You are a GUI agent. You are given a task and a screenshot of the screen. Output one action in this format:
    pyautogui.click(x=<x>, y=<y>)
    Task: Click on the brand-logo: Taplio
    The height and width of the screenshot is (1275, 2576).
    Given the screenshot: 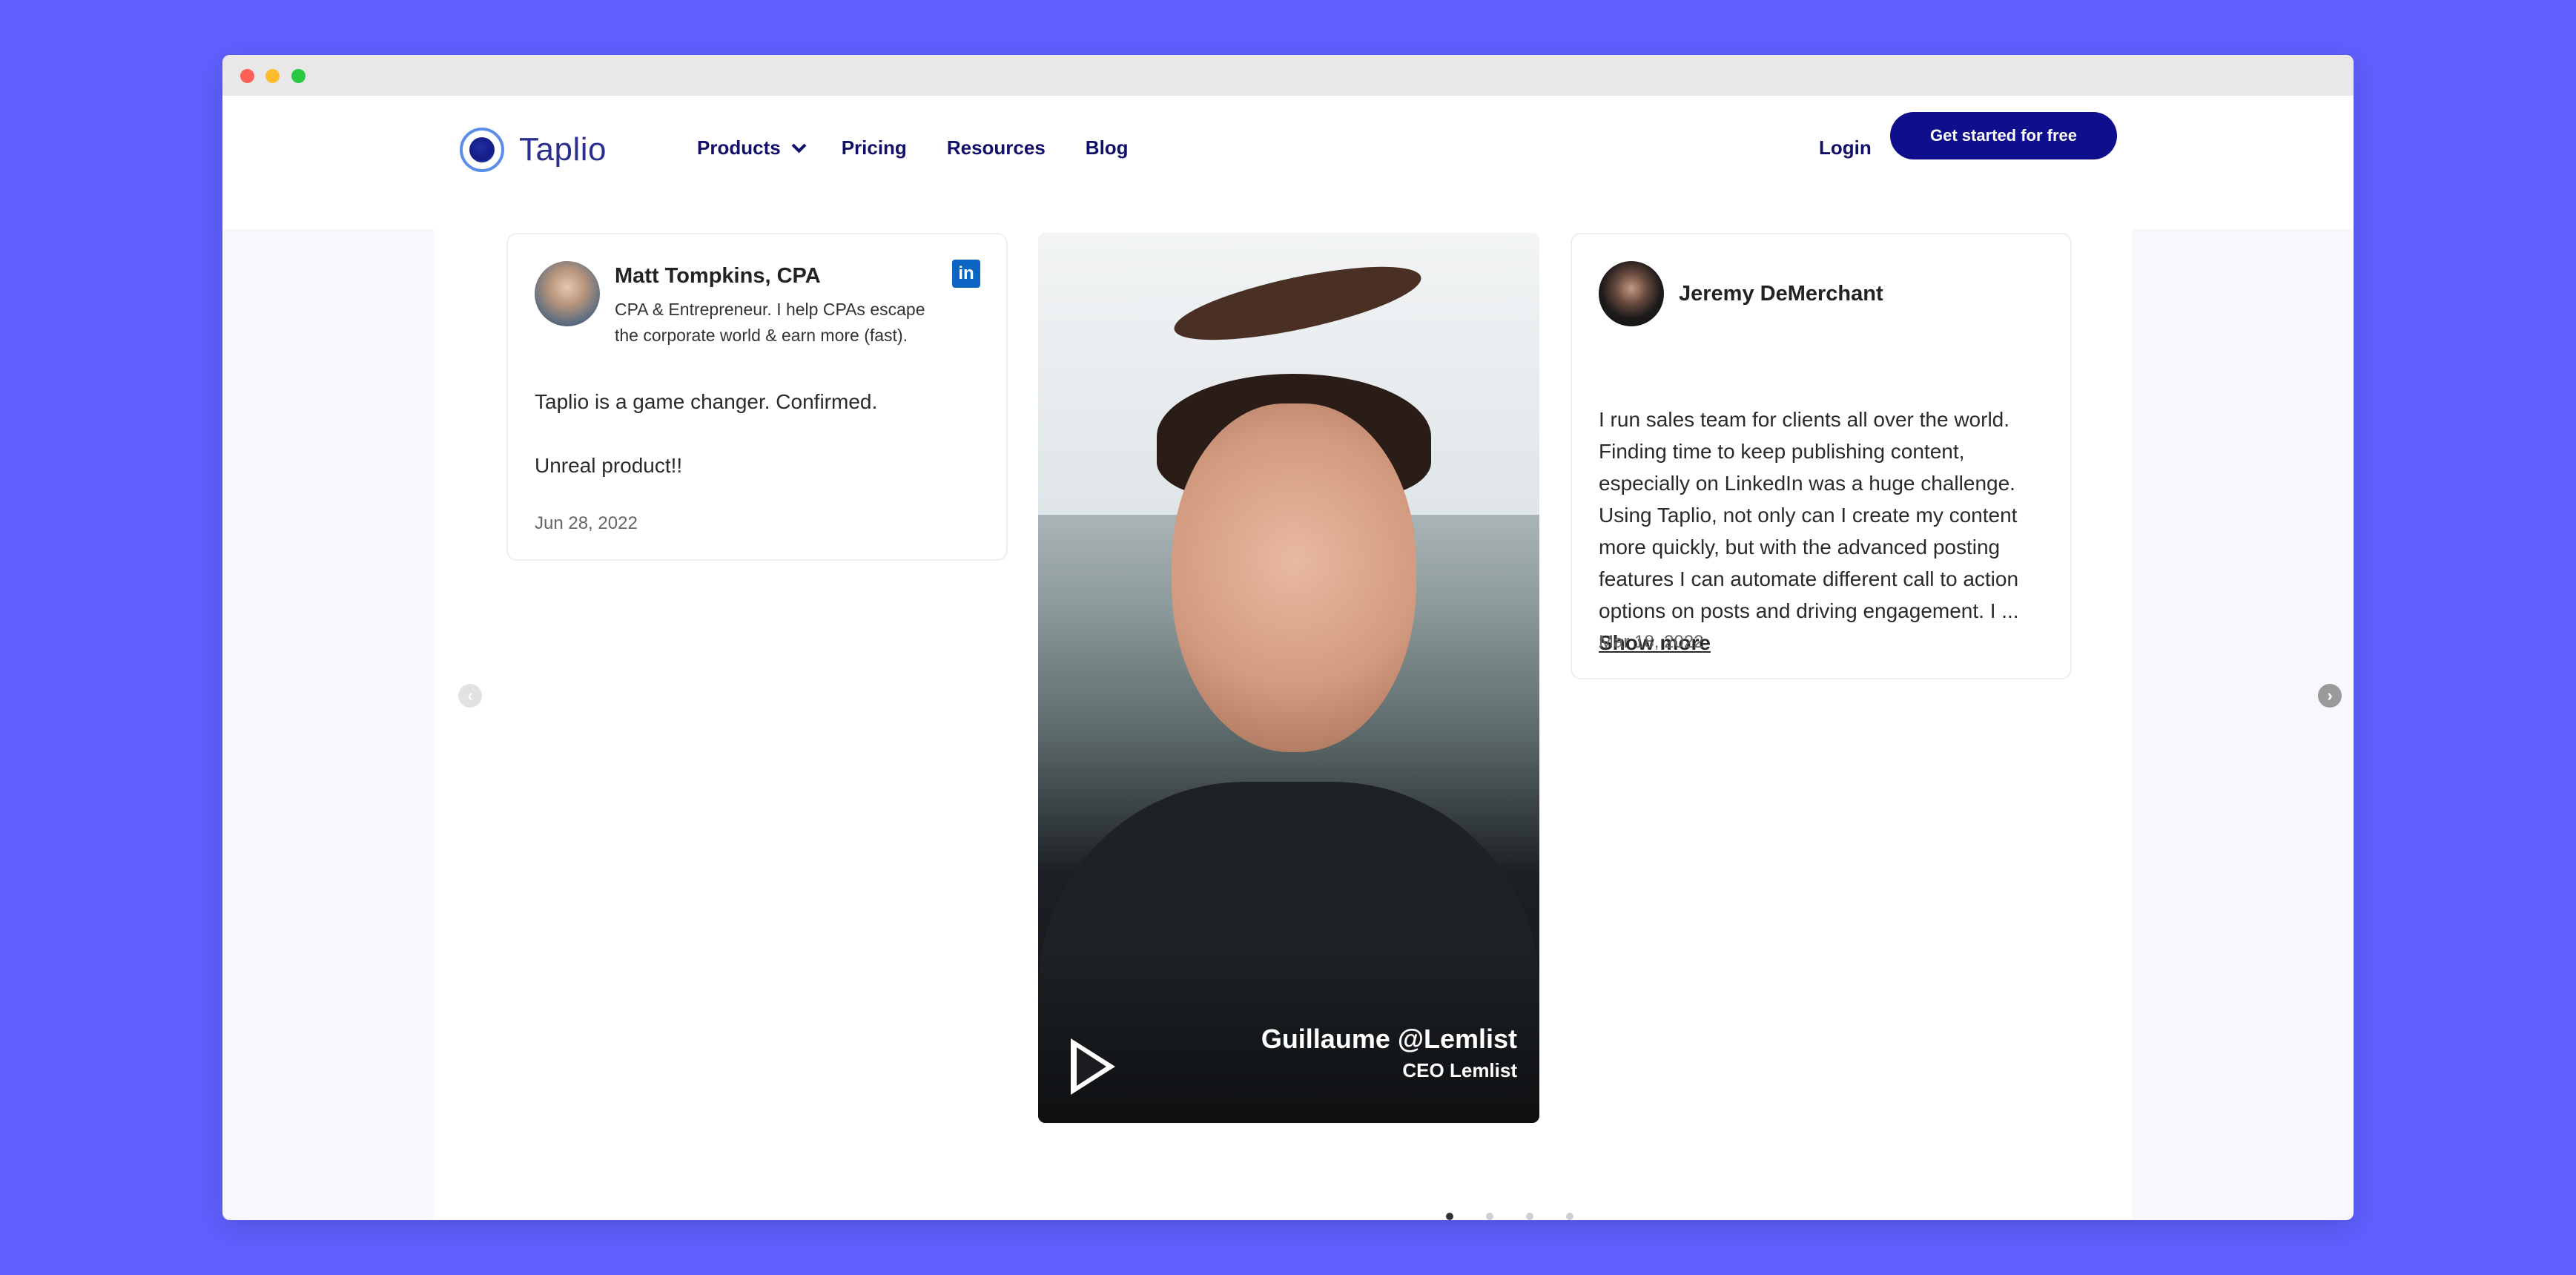 What is the action you would take?
    pyautogui.click(x=533, y=150)
    